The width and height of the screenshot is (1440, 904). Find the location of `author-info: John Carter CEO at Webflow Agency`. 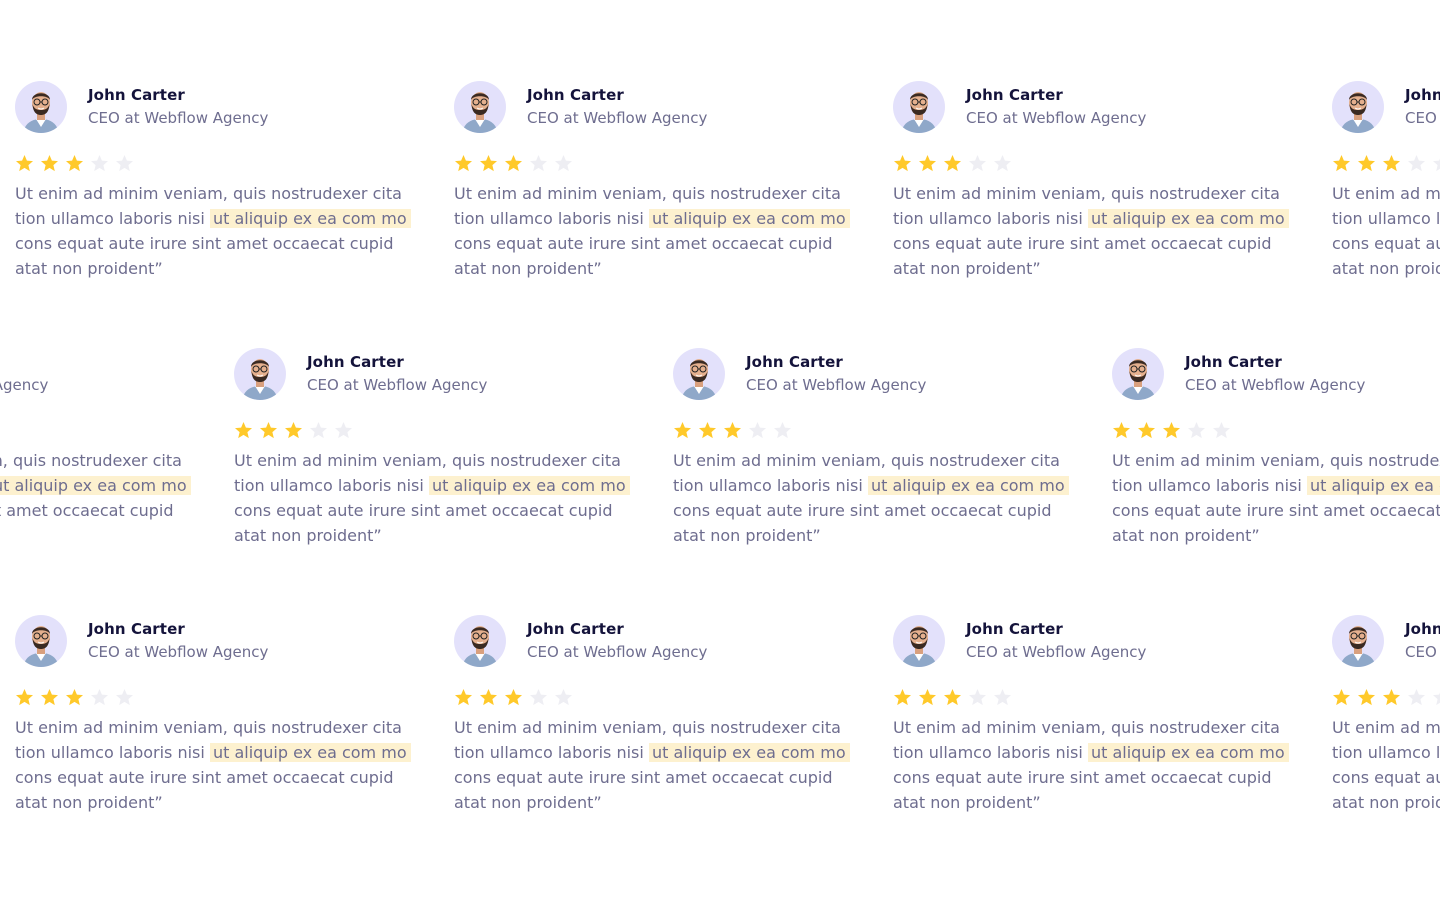

author-info: John Carter CEO at Webflow Agency is located at coordinates (24, 374).